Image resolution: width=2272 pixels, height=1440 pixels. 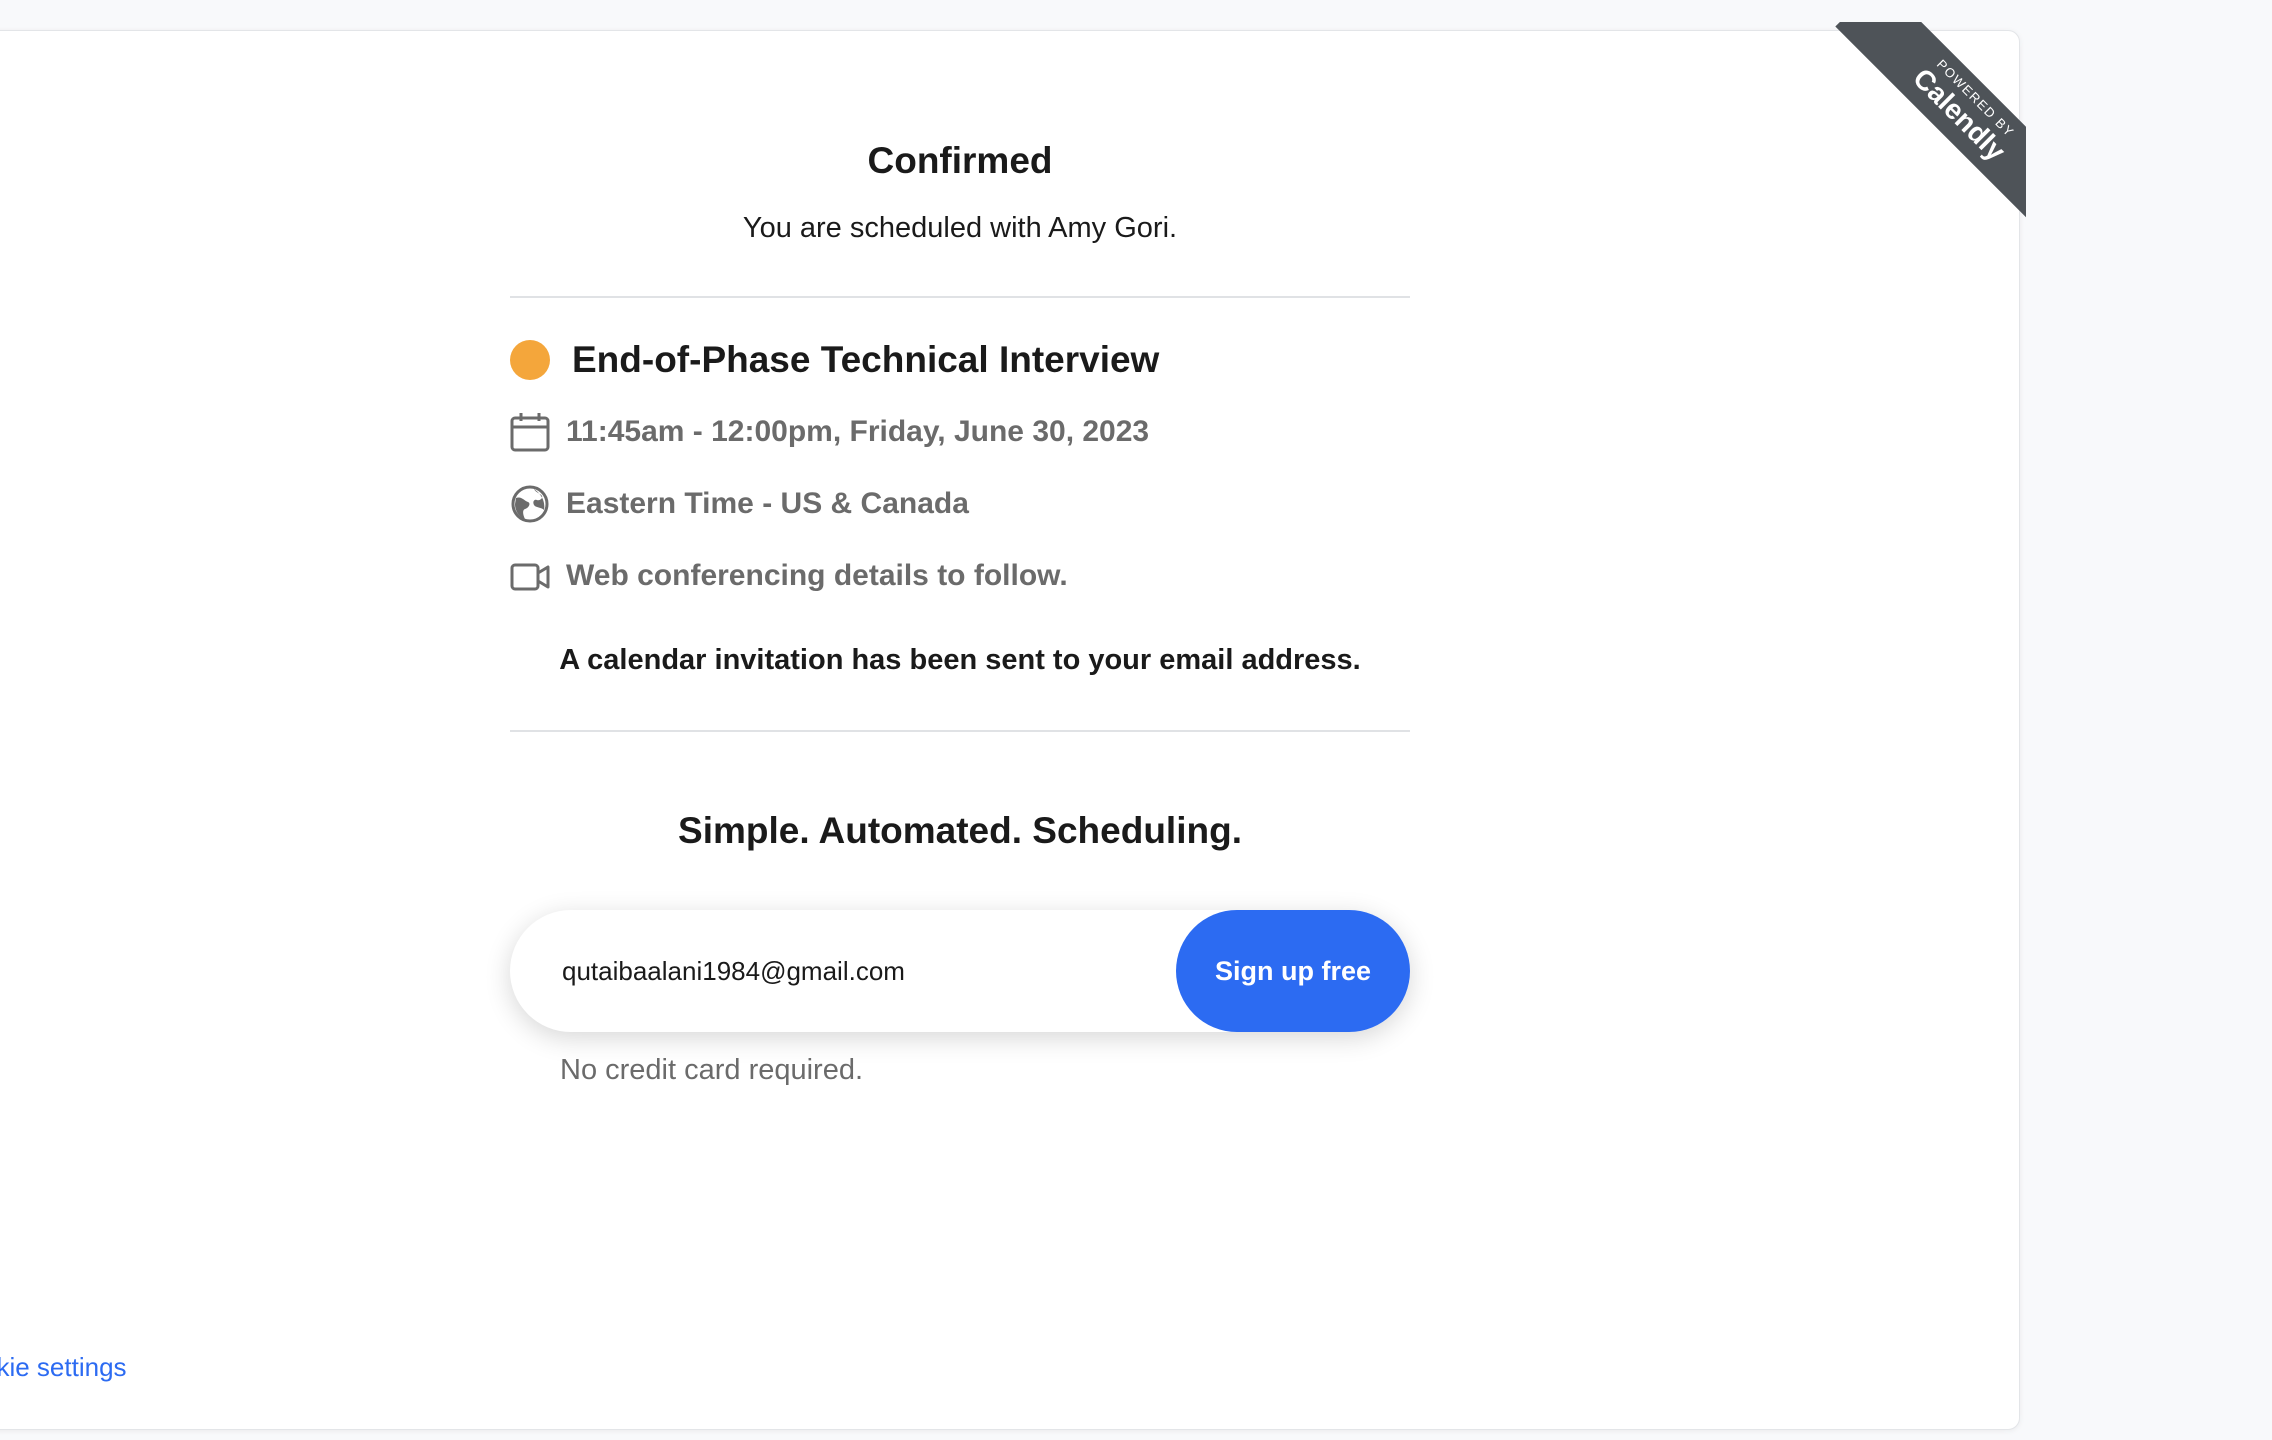 What do you see at coordinates (960, 731) in the screenshot?
I see `bottom-divider` at bounding box center [960, 731].